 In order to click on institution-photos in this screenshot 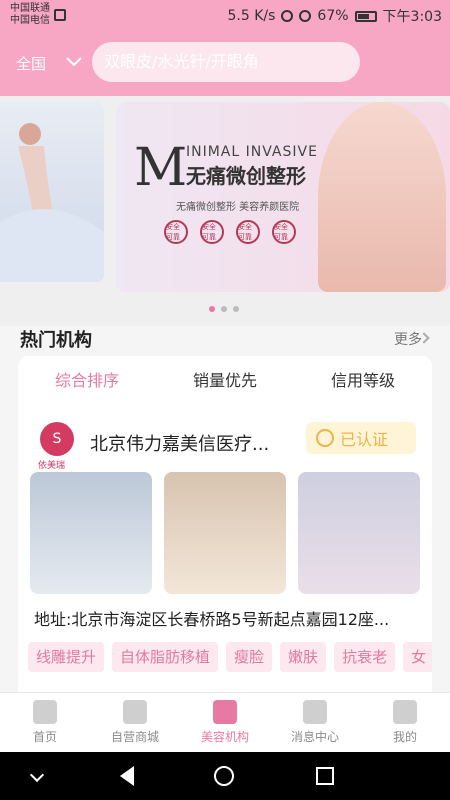, I will do `click(225, 533)`.